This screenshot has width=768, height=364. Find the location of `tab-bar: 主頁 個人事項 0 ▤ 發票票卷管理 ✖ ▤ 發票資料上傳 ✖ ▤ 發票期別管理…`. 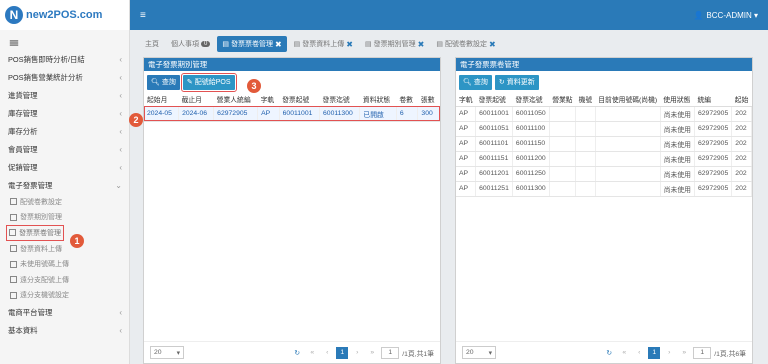

tab-bar: 主頁 個人事項 0 ▤ 發票票卷管理 ✖ ▤ 發票資料上傳 ✖ ▤ 發票期別管理… is located at coordinates (449, 44).